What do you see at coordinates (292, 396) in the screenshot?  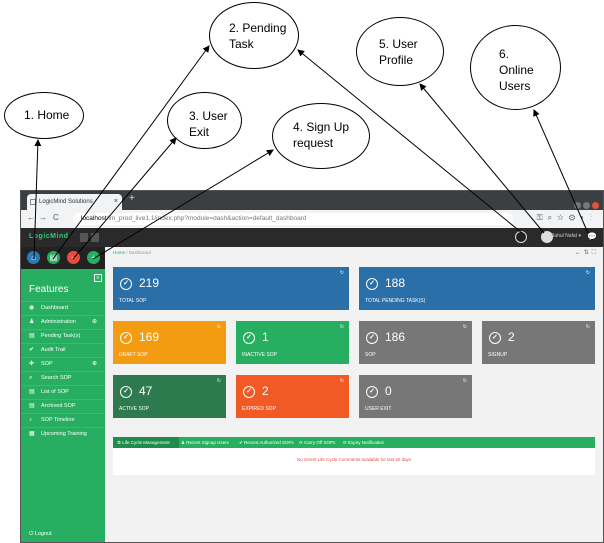 I see `card-expired-sop: ↻ ✓ 2 Expired SOP` at bounding box center [292, 396].